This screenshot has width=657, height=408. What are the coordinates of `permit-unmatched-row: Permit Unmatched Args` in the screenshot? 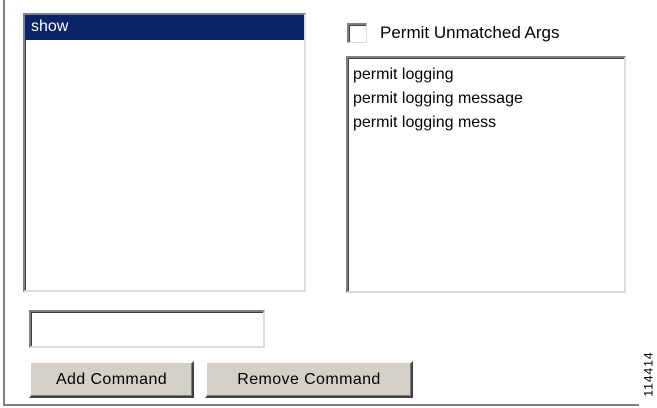 It's located at (453, 33).